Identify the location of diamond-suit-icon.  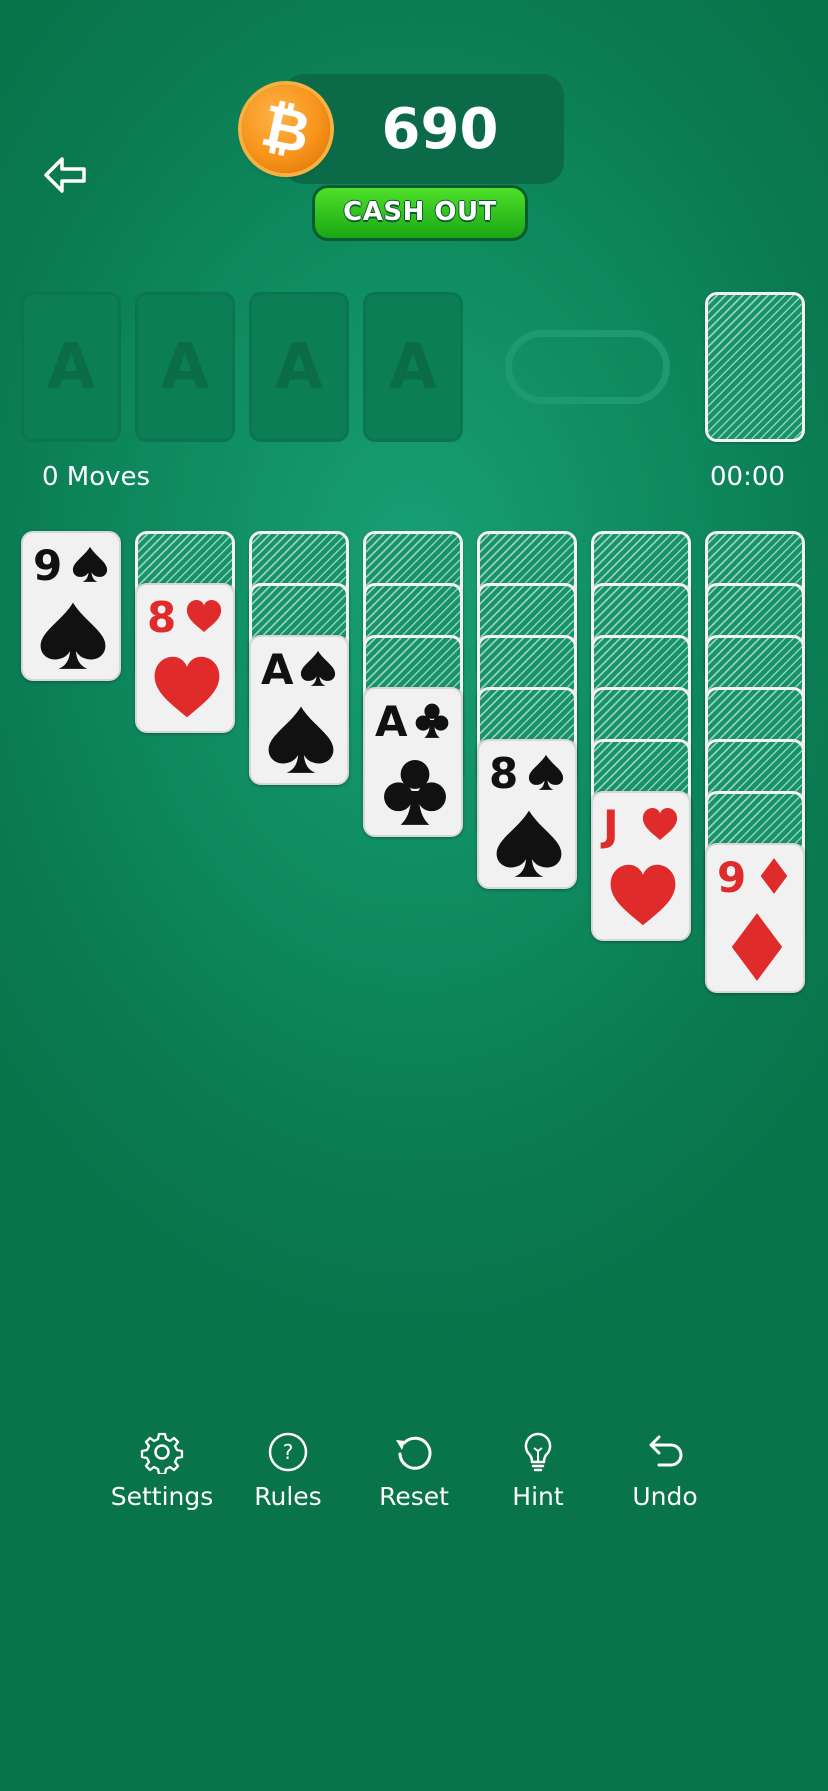
(774, 876).